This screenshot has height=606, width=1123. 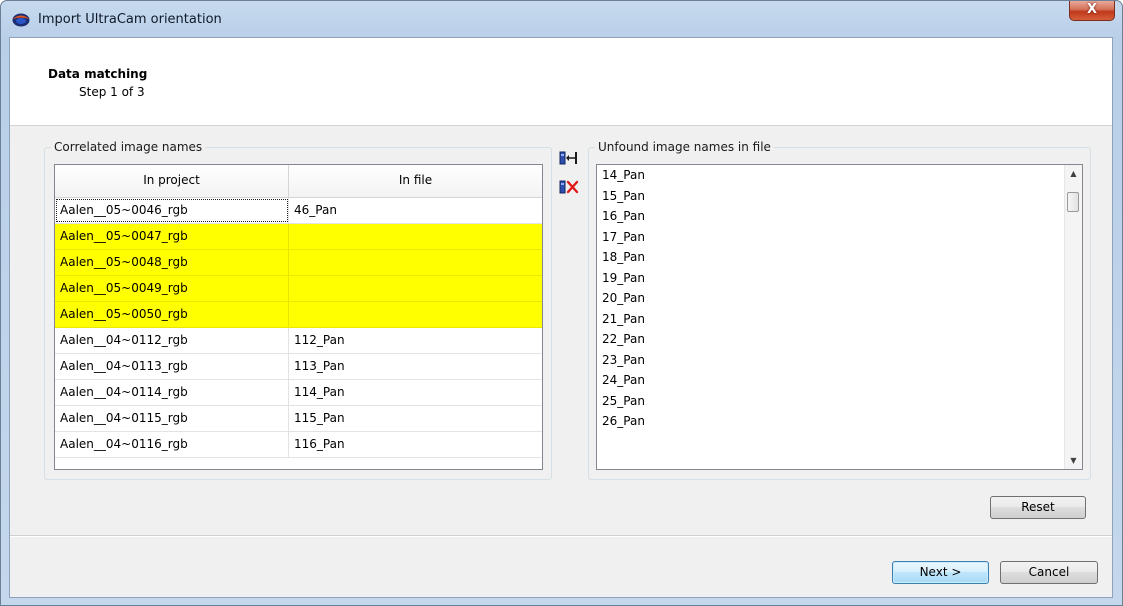 I want to click on scroll-thumb, so click(x=1073, y=202).